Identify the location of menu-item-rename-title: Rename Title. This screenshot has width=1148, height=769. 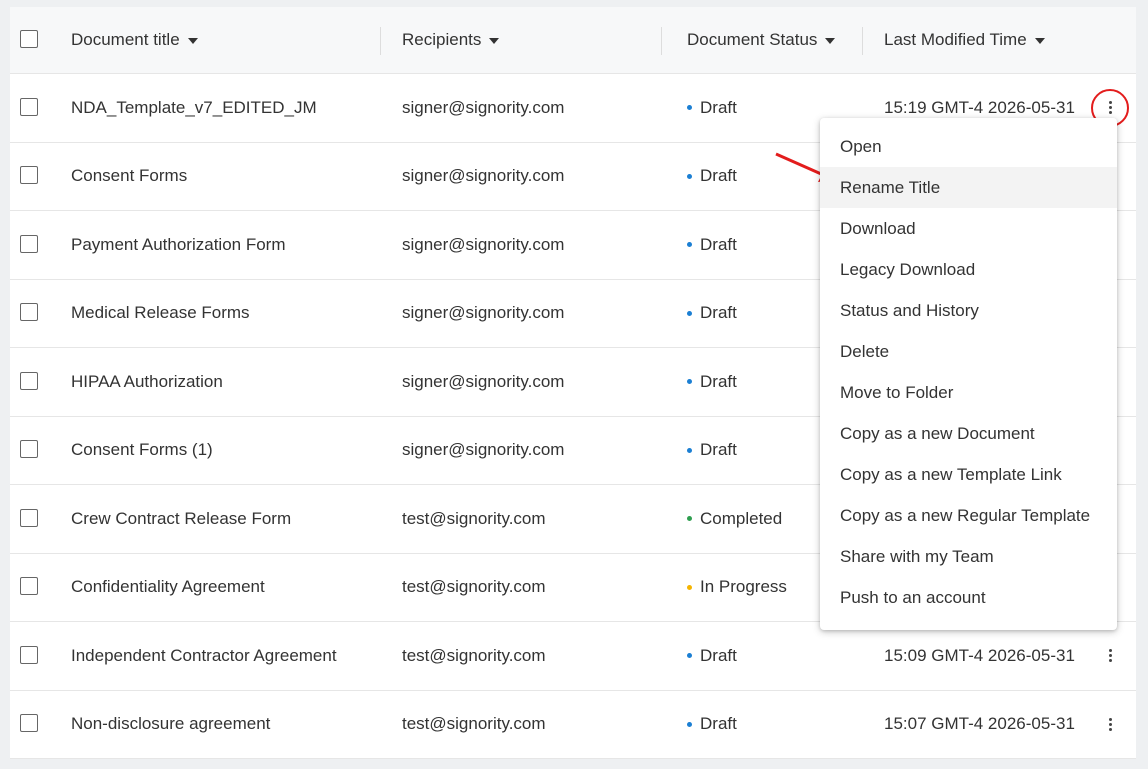
(968, 187).